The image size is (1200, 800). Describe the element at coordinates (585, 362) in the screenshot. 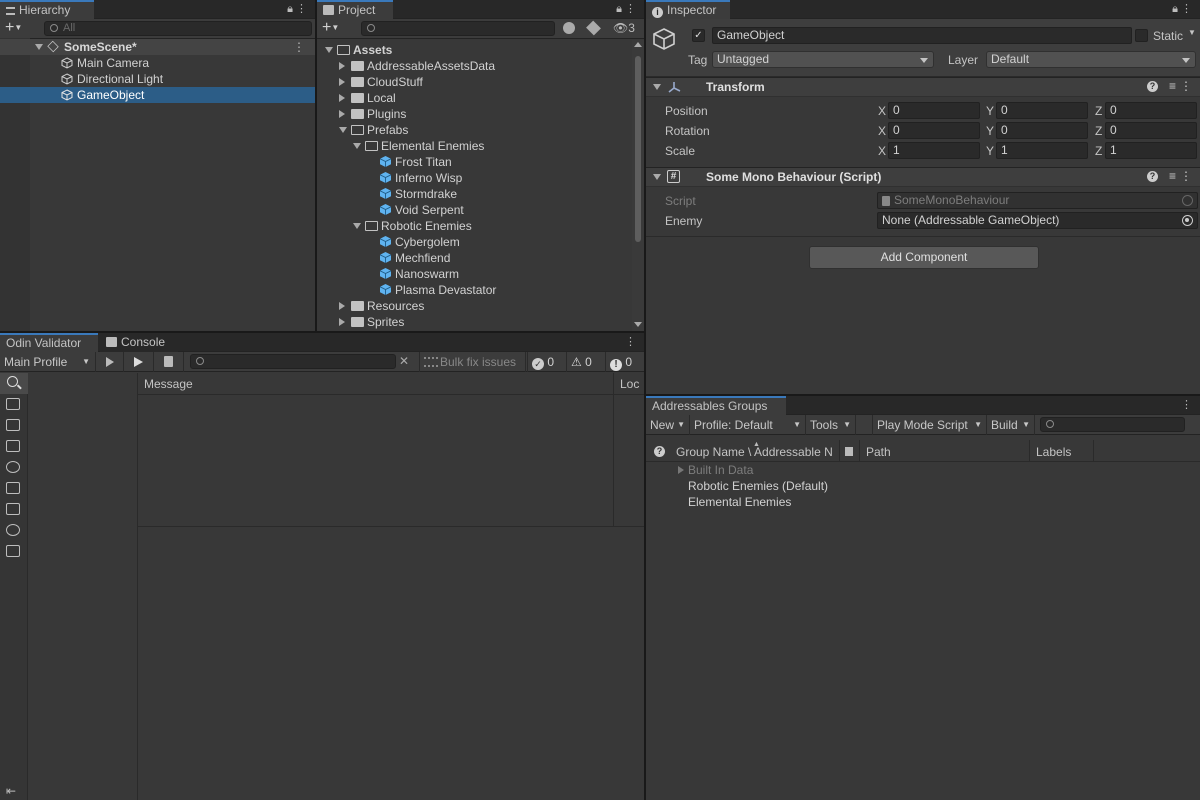

I see `warning-count-badge: ⚠ 0` at that location.